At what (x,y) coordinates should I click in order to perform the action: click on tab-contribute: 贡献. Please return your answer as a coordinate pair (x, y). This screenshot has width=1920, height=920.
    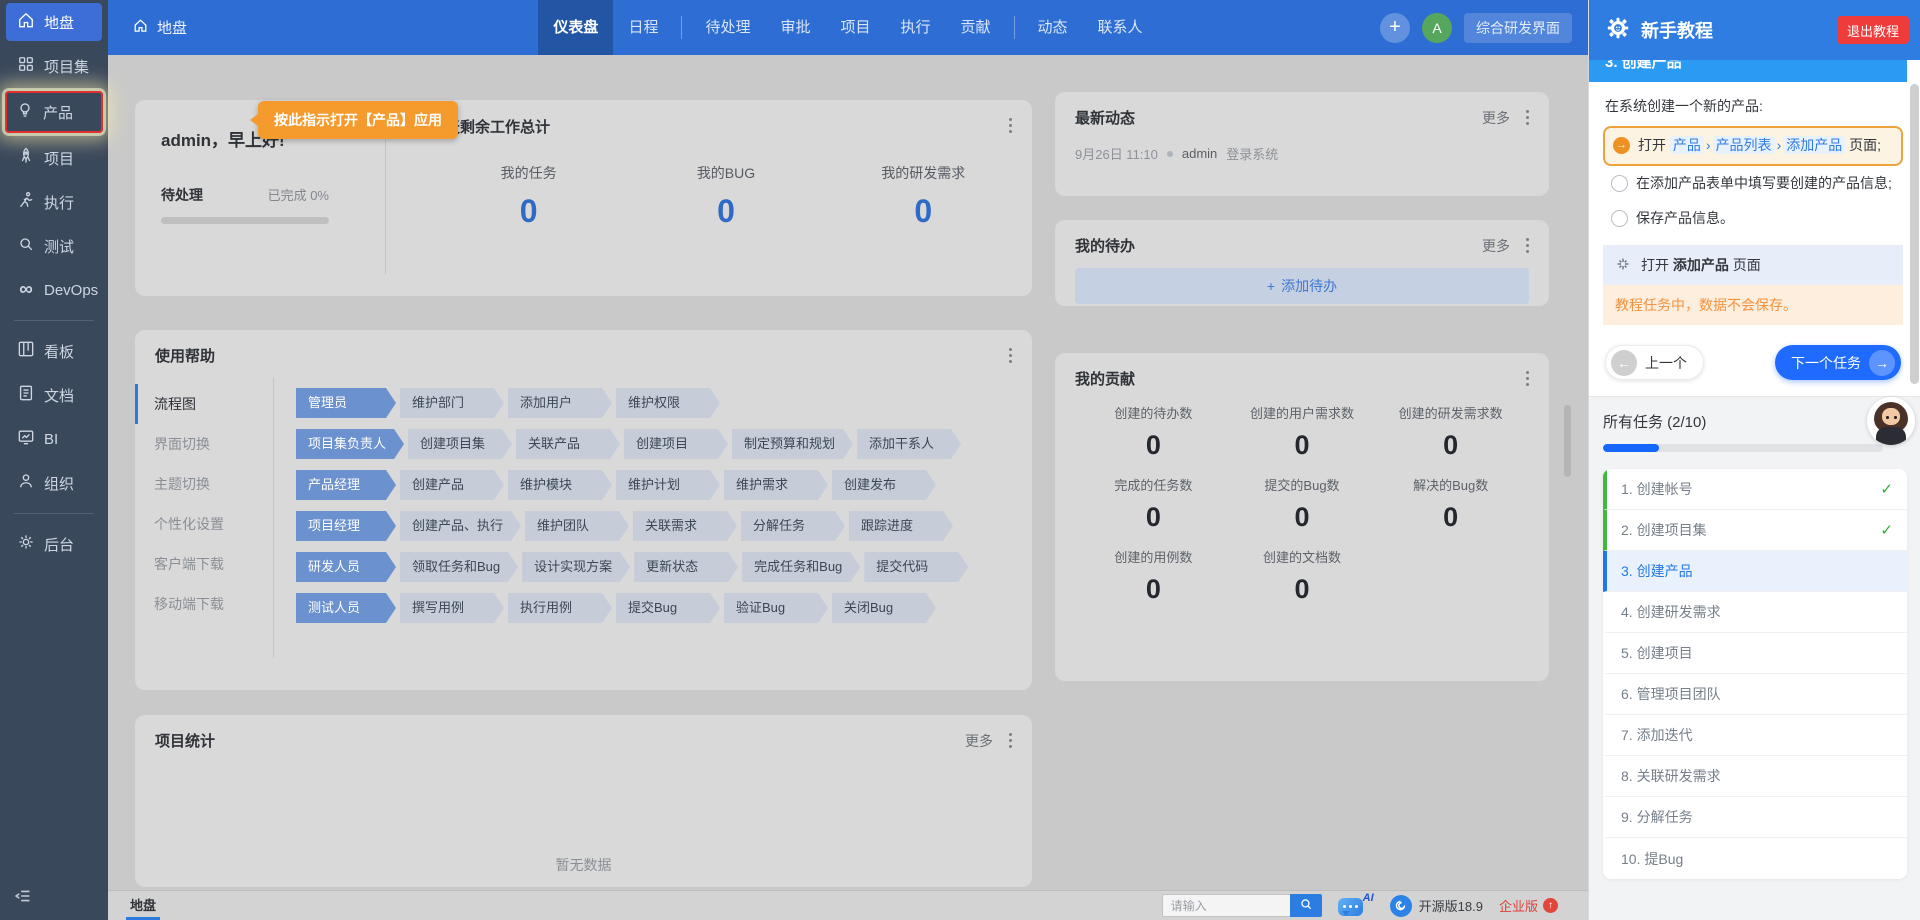
    Looking at the image, I should click on (976, 27).